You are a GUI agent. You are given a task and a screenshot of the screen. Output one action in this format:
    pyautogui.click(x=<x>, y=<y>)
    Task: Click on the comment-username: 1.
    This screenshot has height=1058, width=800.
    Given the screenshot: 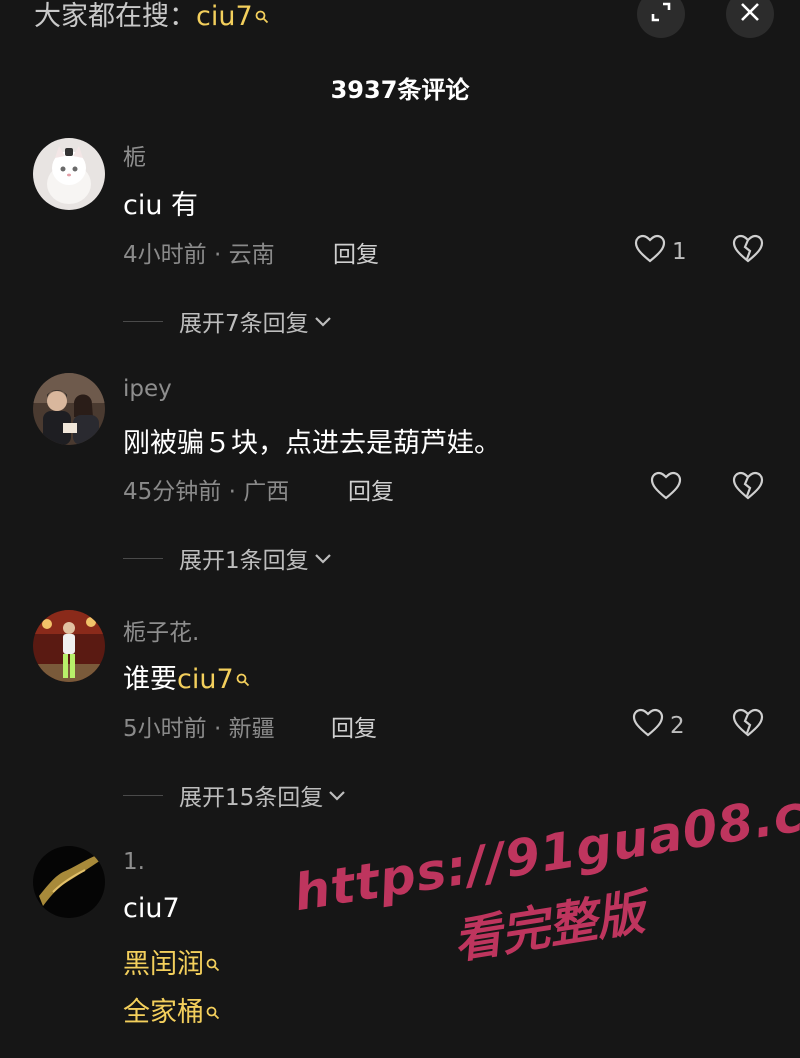 What is the action you would take?
    pyautogui.click(x=134, y=862)
    